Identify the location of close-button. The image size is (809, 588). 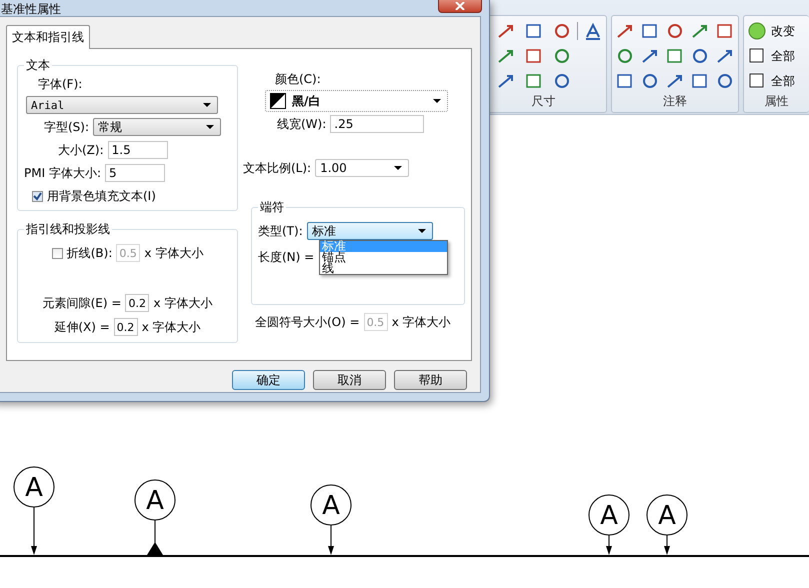
(460, 6).